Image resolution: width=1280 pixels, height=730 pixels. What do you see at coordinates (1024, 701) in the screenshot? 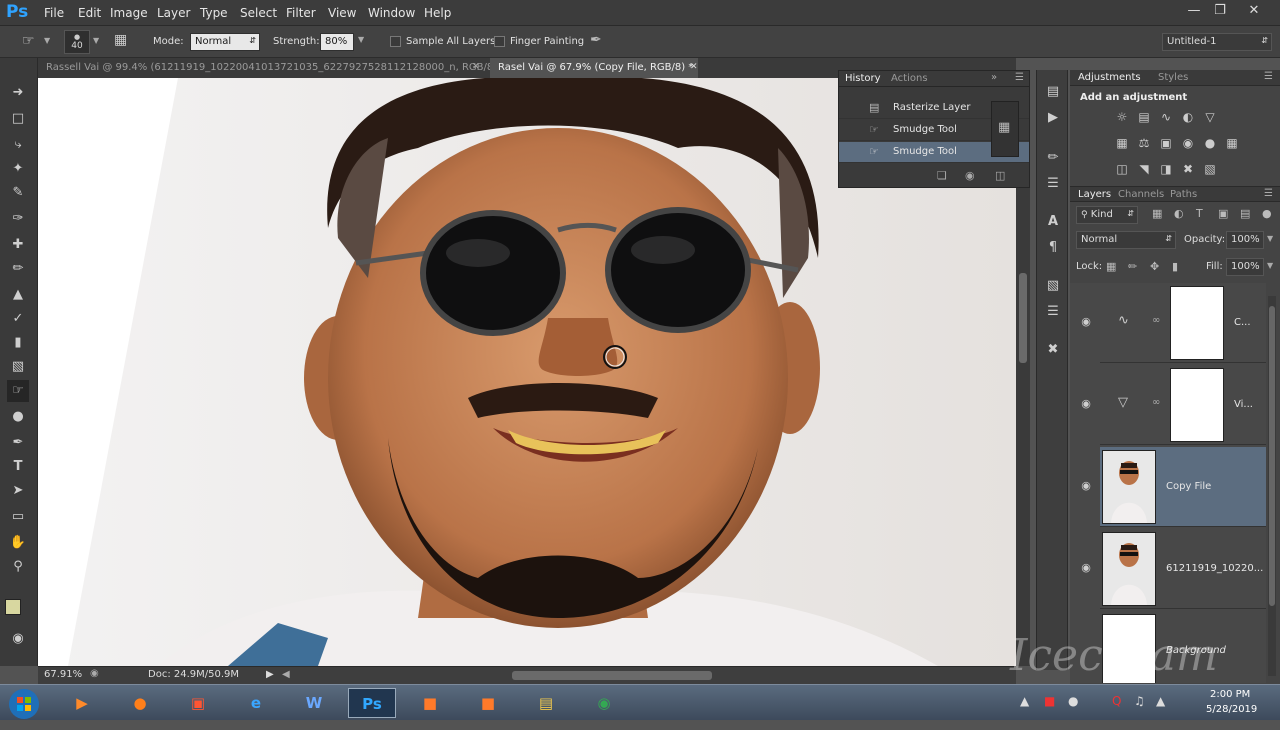
I see `tray-icon: ▲` at bounding box center [1024, 701].